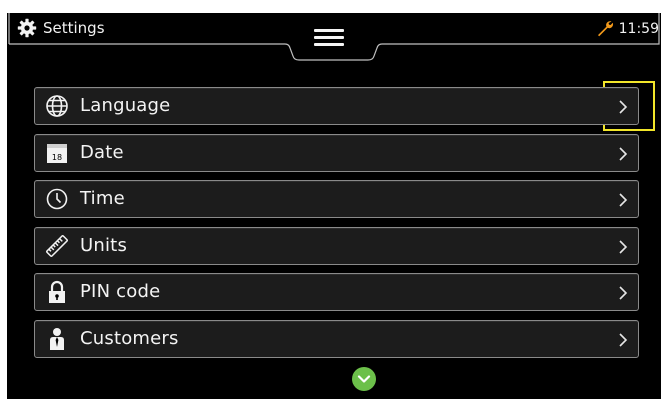  Describe the element at coordinates (329, 38) in the screenshot. I see `main-menu-button` at that location.